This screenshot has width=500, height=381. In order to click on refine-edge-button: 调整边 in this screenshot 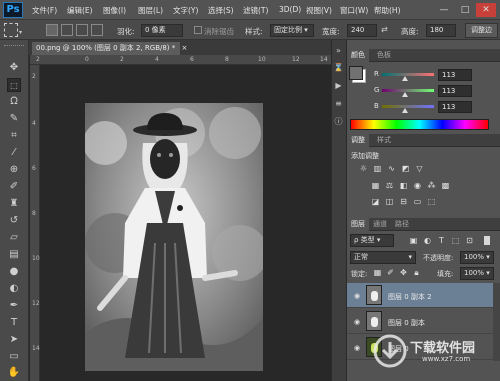, I will do `click(481, 30)`.